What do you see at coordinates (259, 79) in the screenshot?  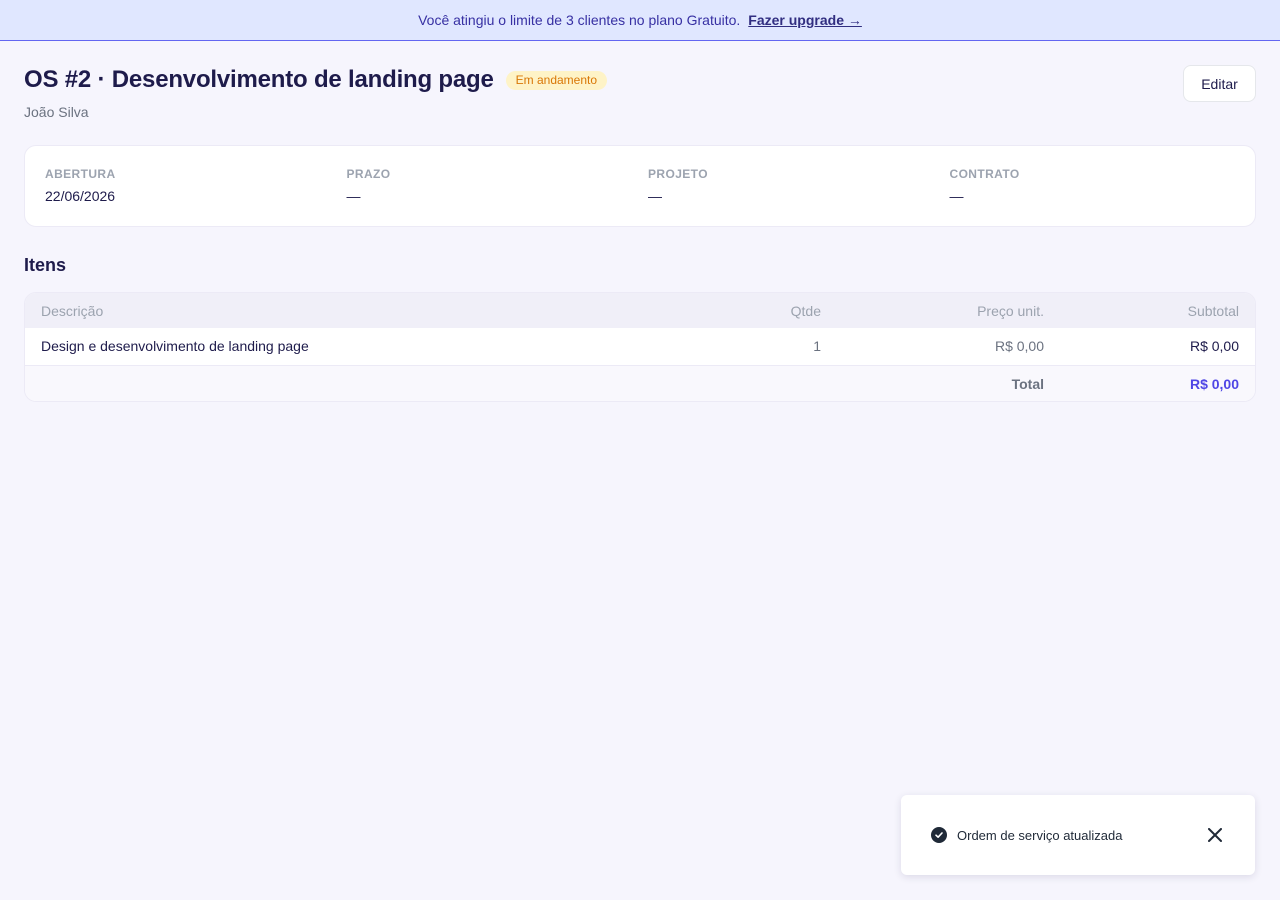 I see `page-title: OS #2 · Desenvolvimento de landing page` at bounding box center [259, 79].